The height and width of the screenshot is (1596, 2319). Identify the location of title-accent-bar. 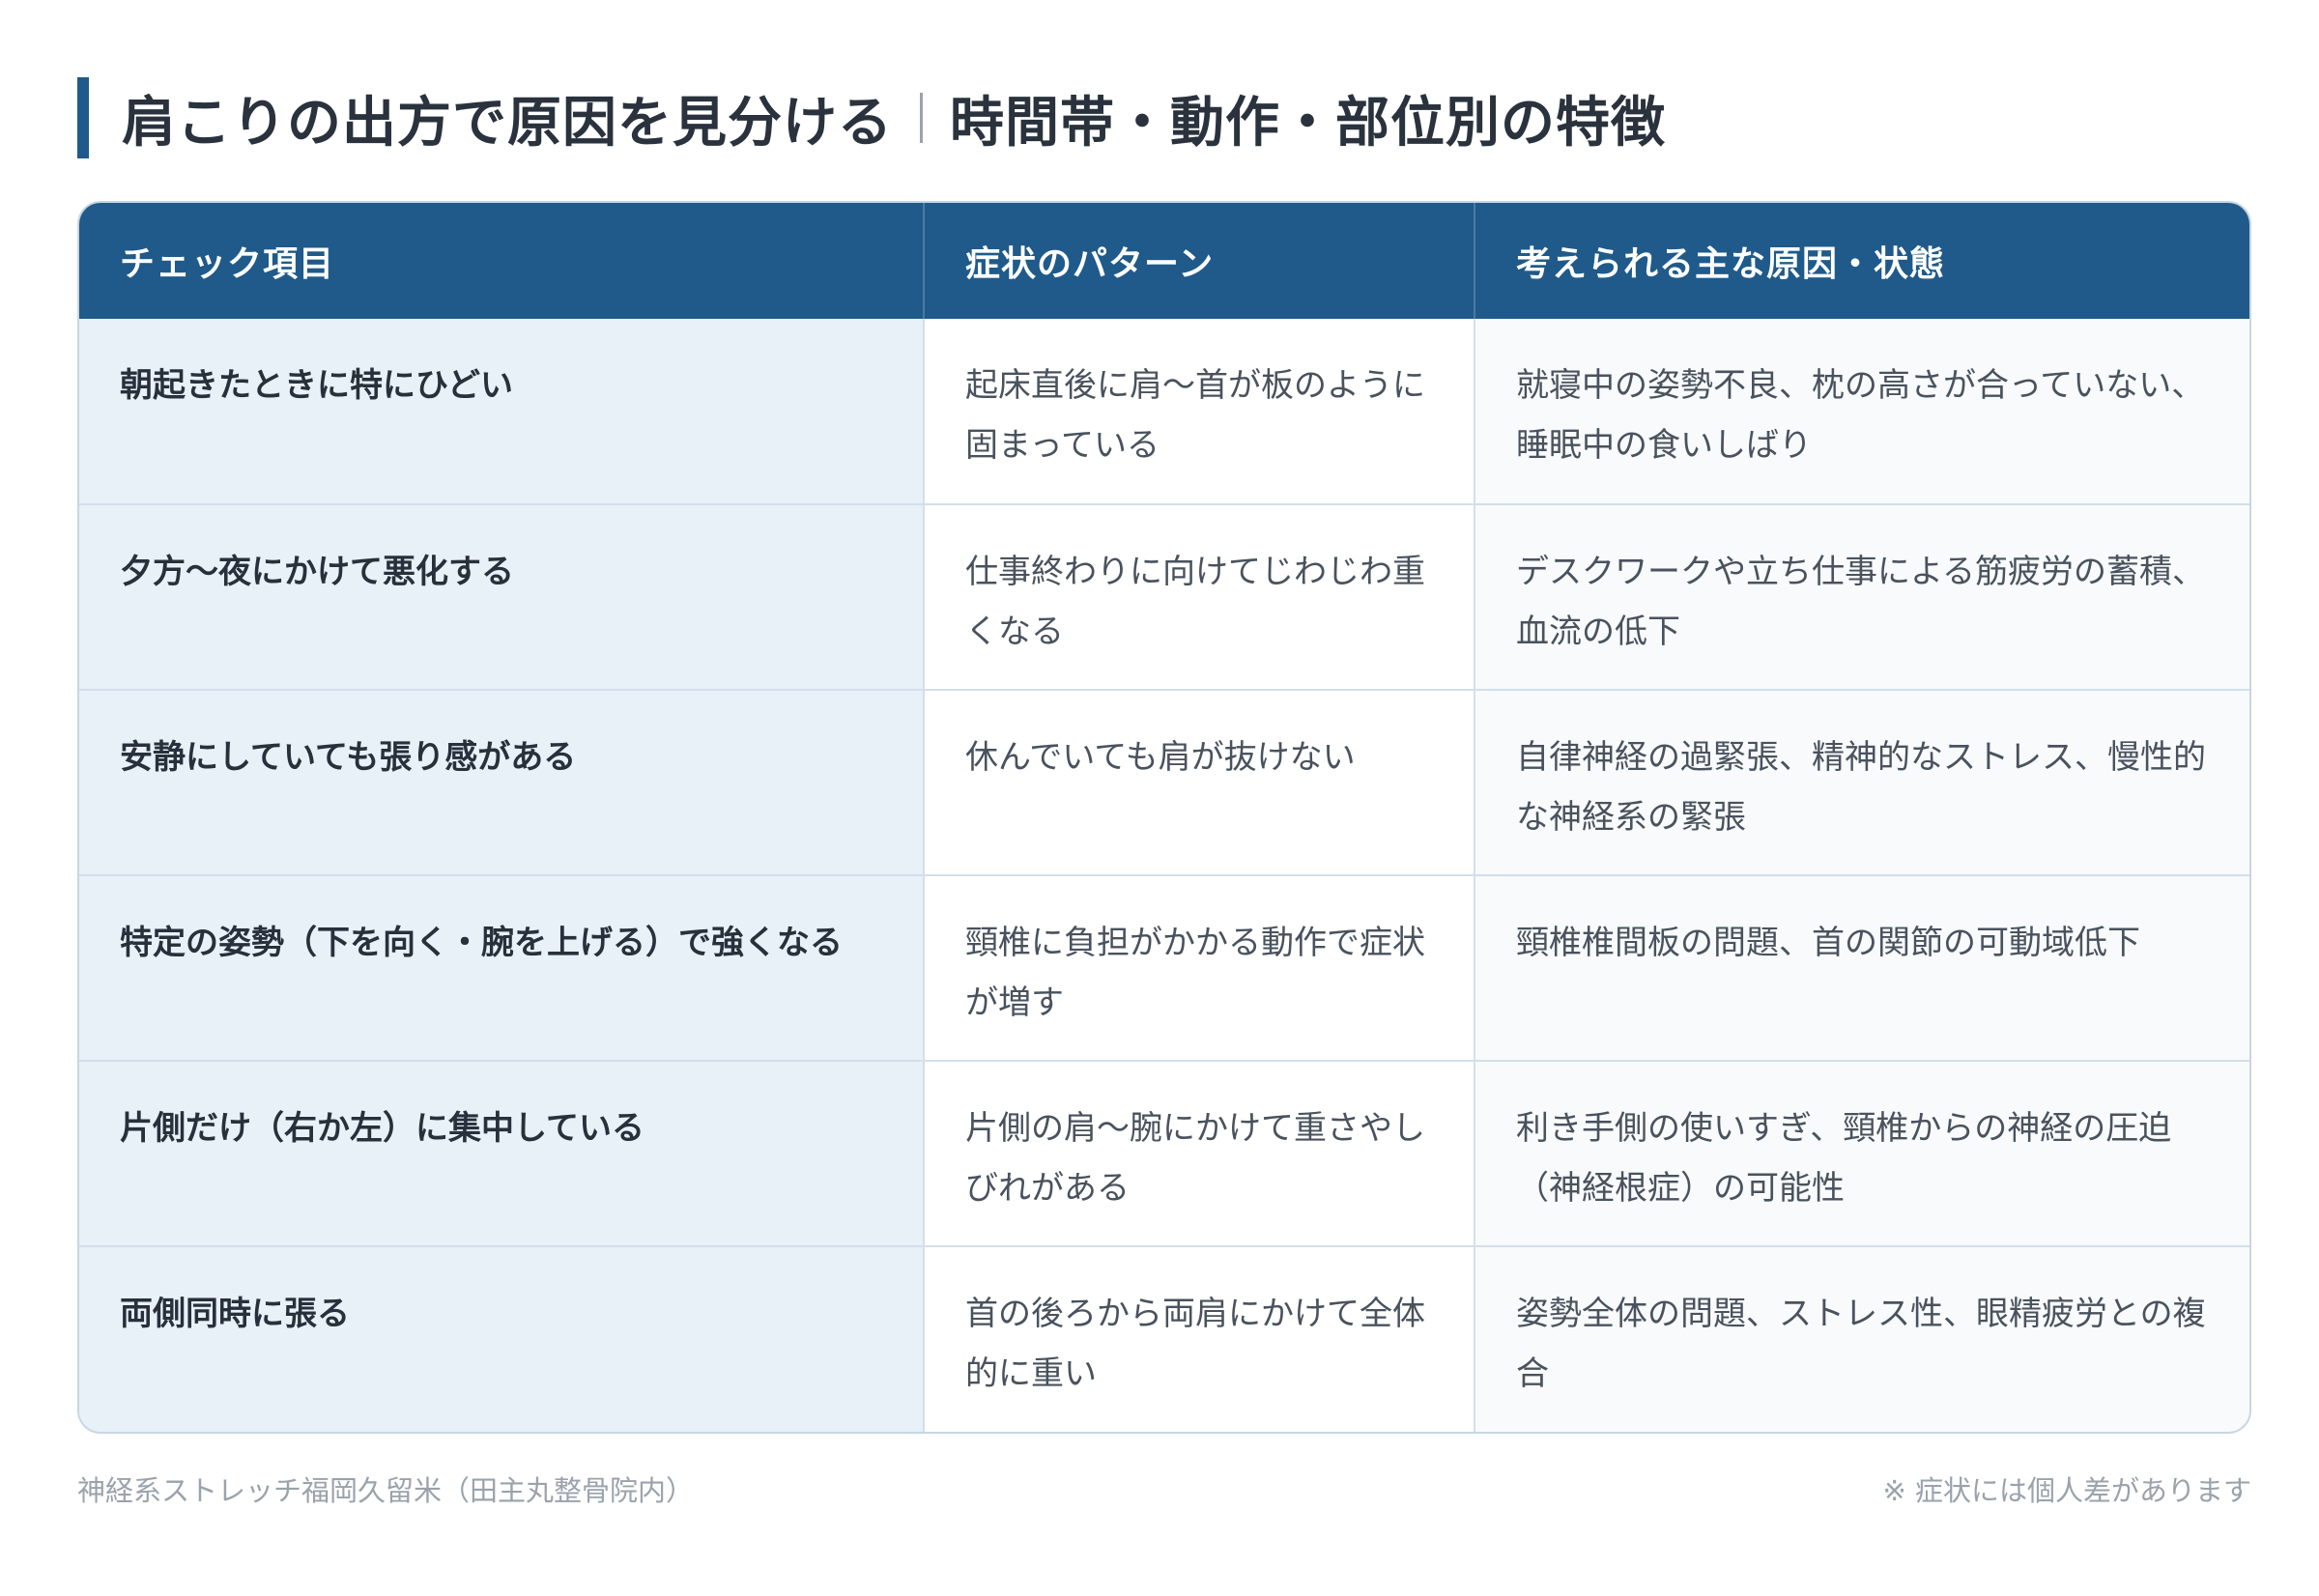
(83, 118).